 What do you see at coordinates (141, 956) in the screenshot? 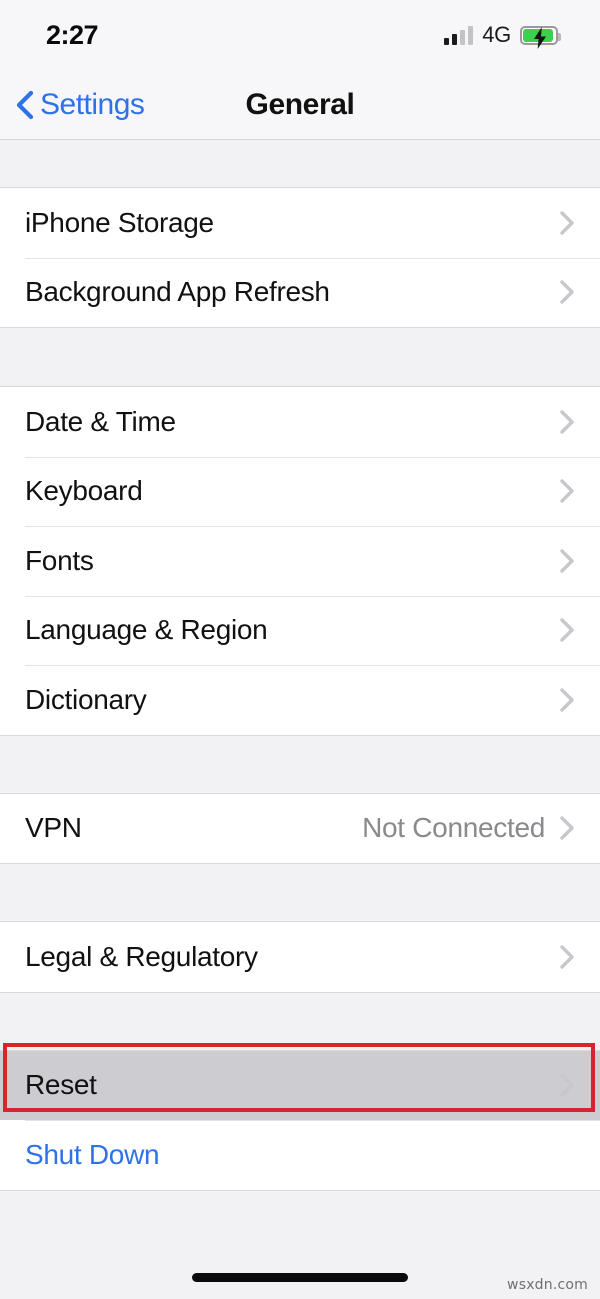
I see `list-item-label: Legal & Regulatory` at bounding box center [141, 956].